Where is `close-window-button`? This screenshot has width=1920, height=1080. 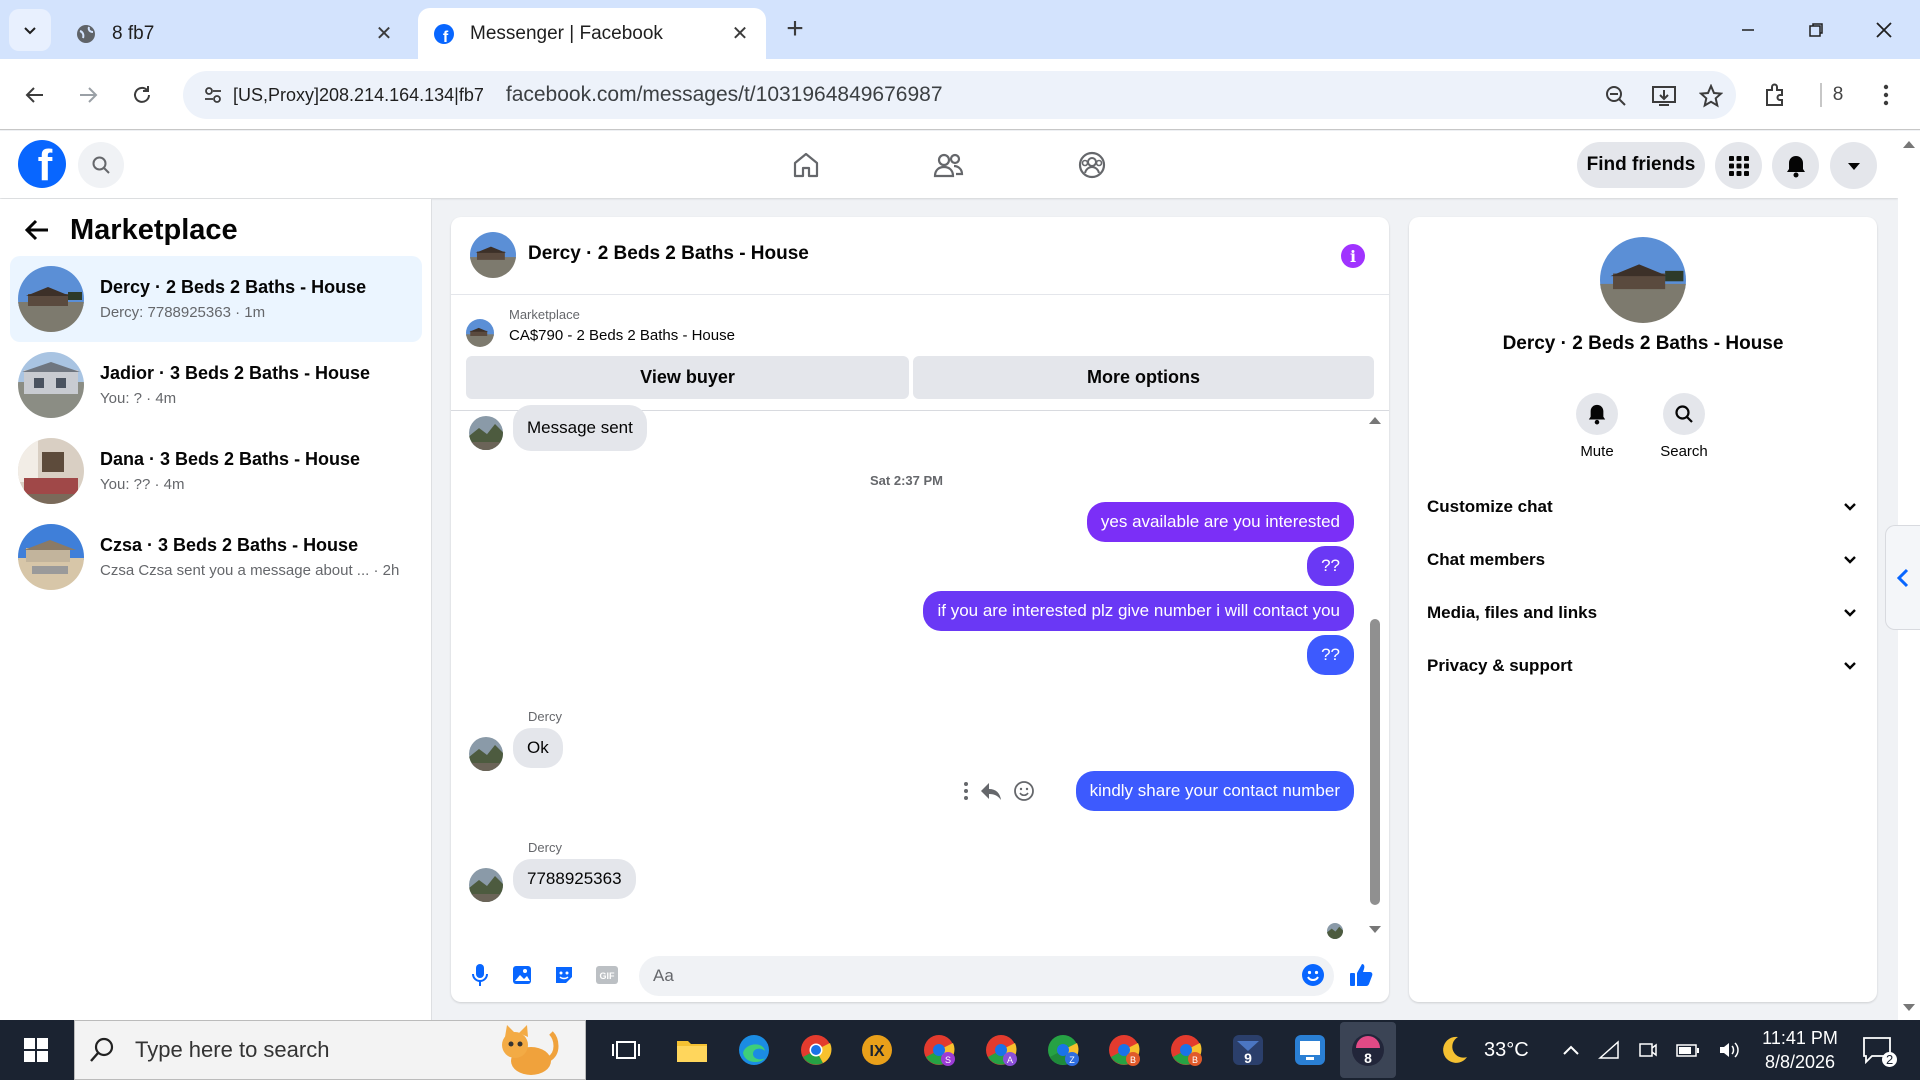
close-window-button is located at coordinates (1884, 30).